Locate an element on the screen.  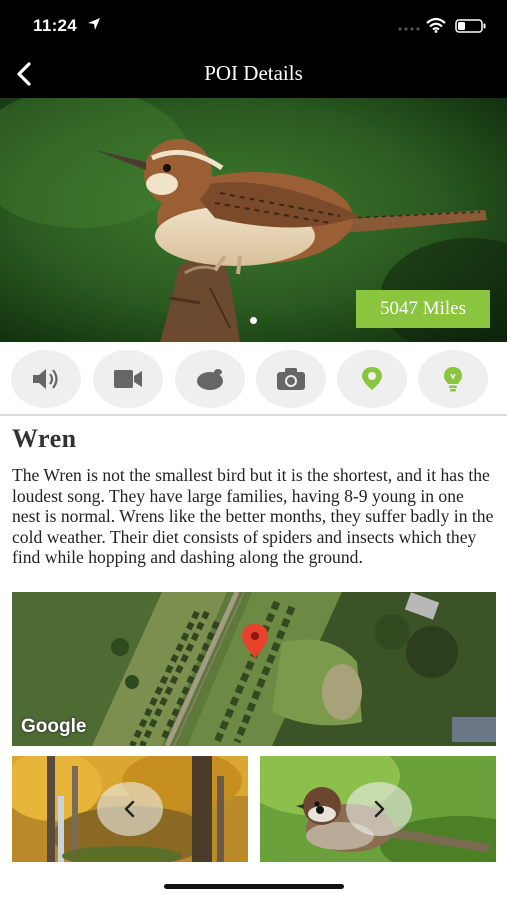
nav-bar: POI Details is located at coordinates (253, 74).